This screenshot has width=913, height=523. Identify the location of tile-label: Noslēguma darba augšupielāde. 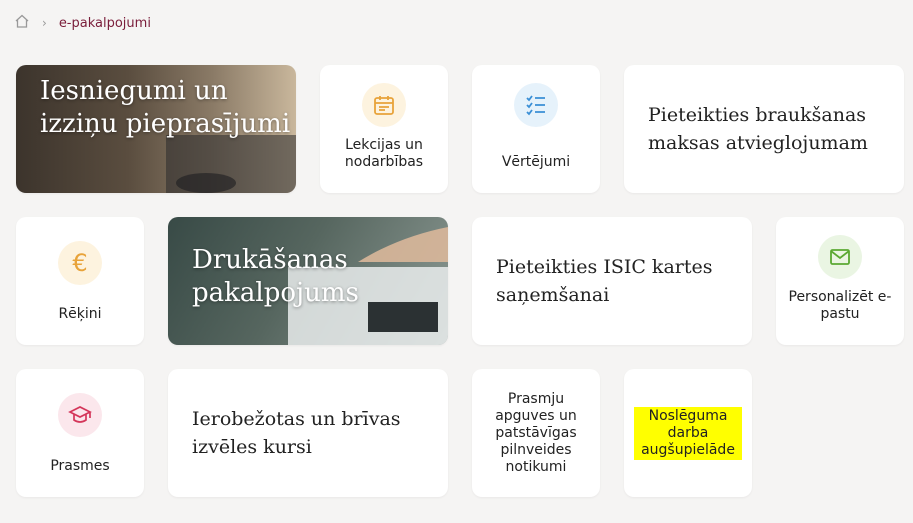
(688, 433).